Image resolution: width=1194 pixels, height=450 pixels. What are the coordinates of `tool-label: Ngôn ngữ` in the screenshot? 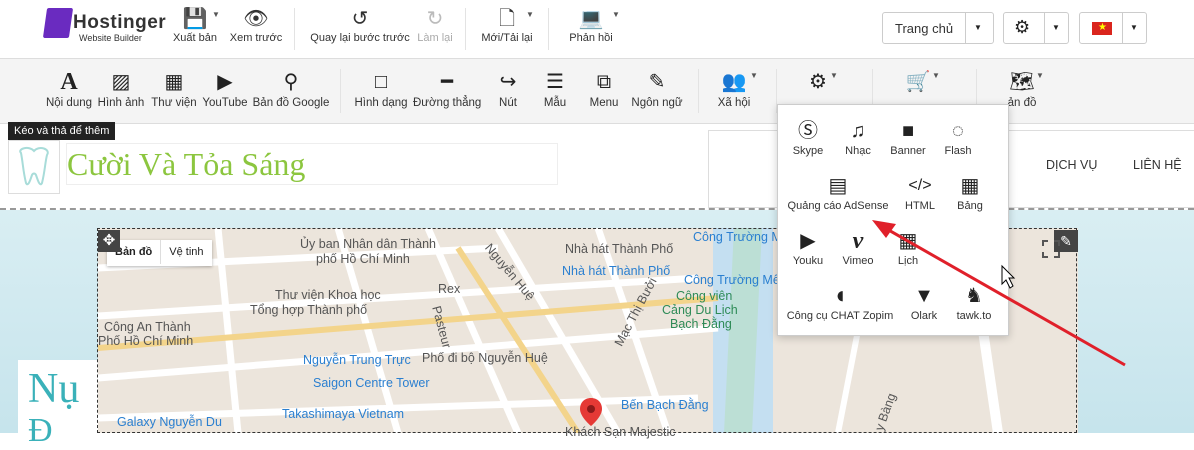 It's located at (657, 103).